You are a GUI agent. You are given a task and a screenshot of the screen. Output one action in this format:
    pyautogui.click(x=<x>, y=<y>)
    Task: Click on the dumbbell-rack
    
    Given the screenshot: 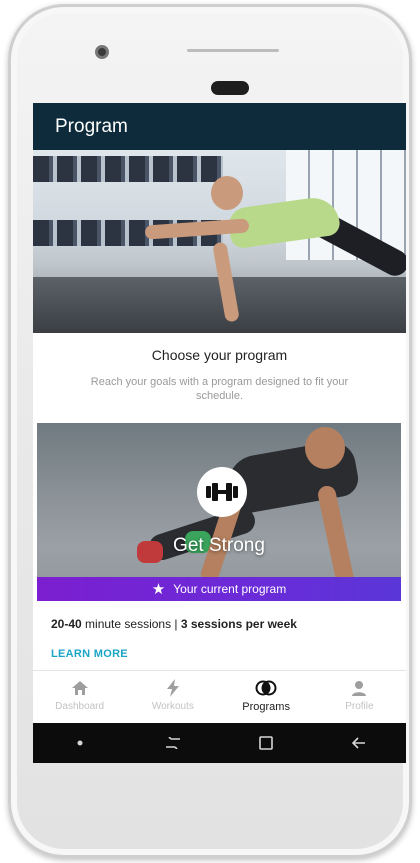 What is the action you would take?
    pyautogui.click(x=128, y=169)
    